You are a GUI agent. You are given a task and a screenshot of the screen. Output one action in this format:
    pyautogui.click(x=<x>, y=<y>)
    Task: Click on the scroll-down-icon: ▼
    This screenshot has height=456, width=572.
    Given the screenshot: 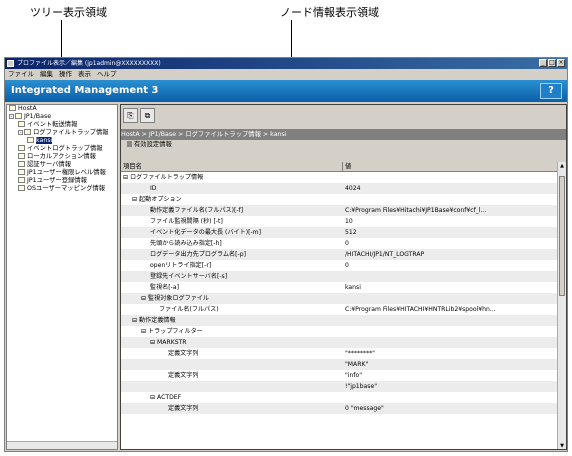 What is the action you would take?
    pyautogui.click(x=562, y=446)
    